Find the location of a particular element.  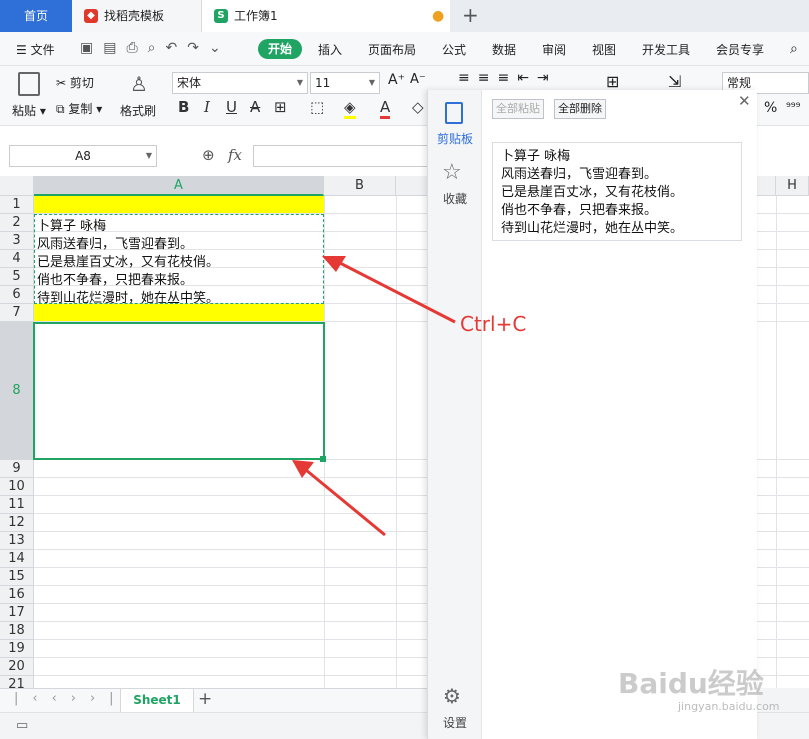

increase-font-icon: A⁺ is located at coordinates (396, 80).